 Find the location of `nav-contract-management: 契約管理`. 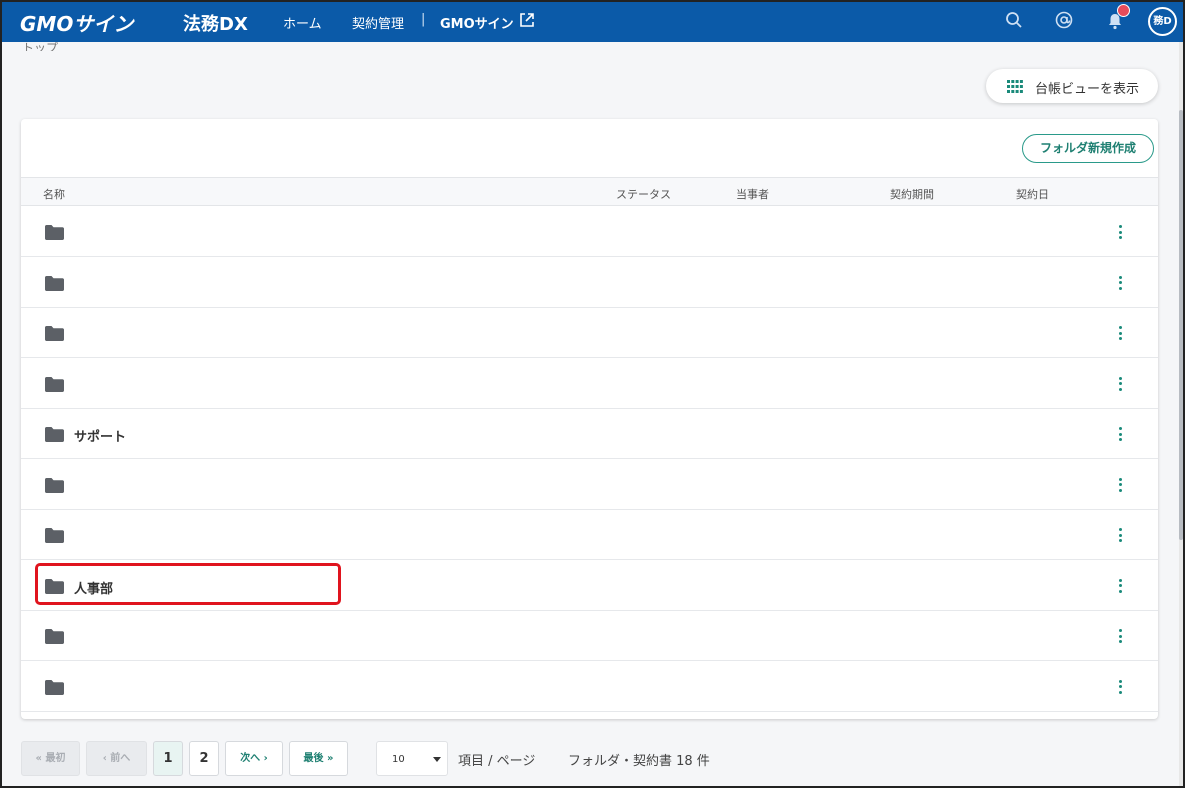

nav-contract-management: 契約管理 is located at coordinates (378, 22).